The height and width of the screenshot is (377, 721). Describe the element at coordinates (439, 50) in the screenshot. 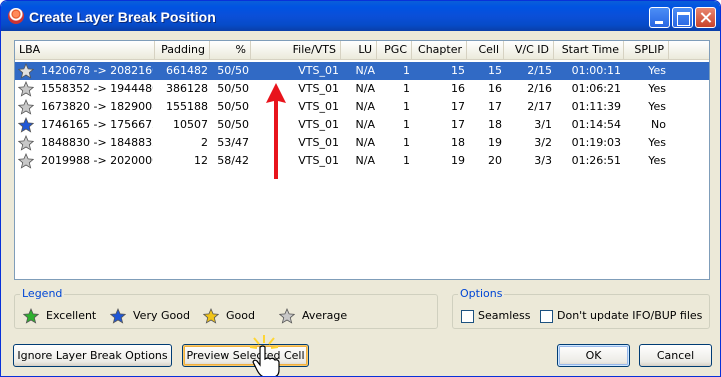

I see `column-header-chapter: Chapter` at that location.